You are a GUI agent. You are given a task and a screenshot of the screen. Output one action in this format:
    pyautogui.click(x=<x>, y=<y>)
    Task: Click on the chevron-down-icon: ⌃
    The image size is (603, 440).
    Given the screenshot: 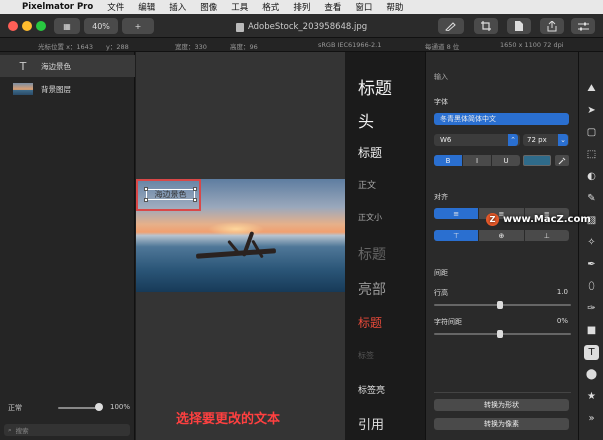 What is the action you would take?
    pyautogui.click(x=513, y=140)
    